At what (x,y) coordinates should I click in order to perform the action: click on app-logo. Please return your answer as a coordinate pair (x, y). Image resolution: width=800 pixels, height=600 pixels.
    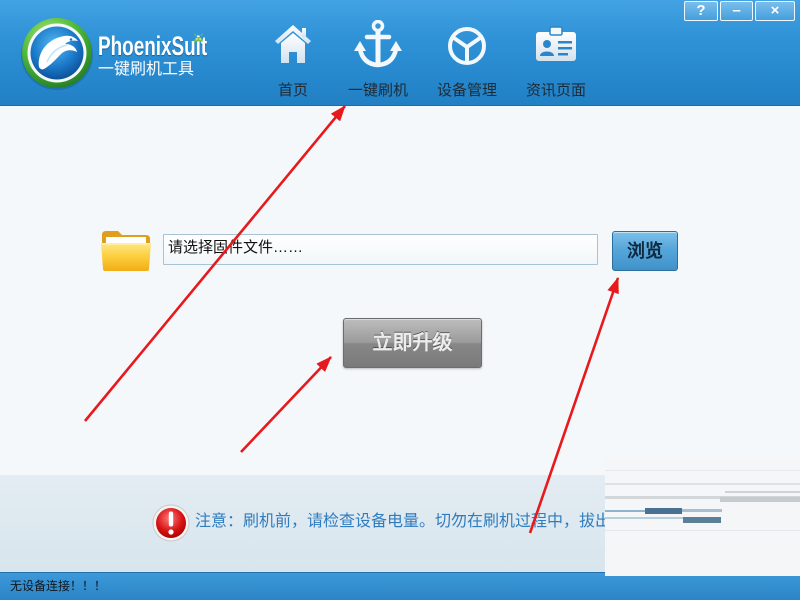
    Looking at the image, I should click on (57, 53).